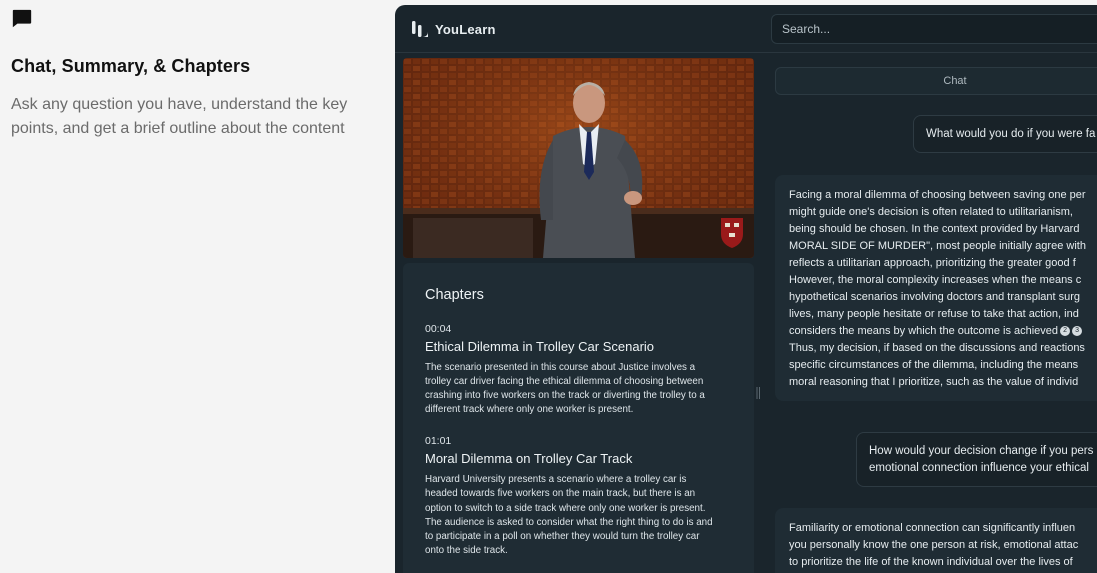 The width and height of the screenshot is (1097, 573). What do you see at coordinates (540, 346) in the screenshot?
I see `chapter-title: Ethical Dilemma in Trolley Car Scenario` at bounding box center [540, 346].